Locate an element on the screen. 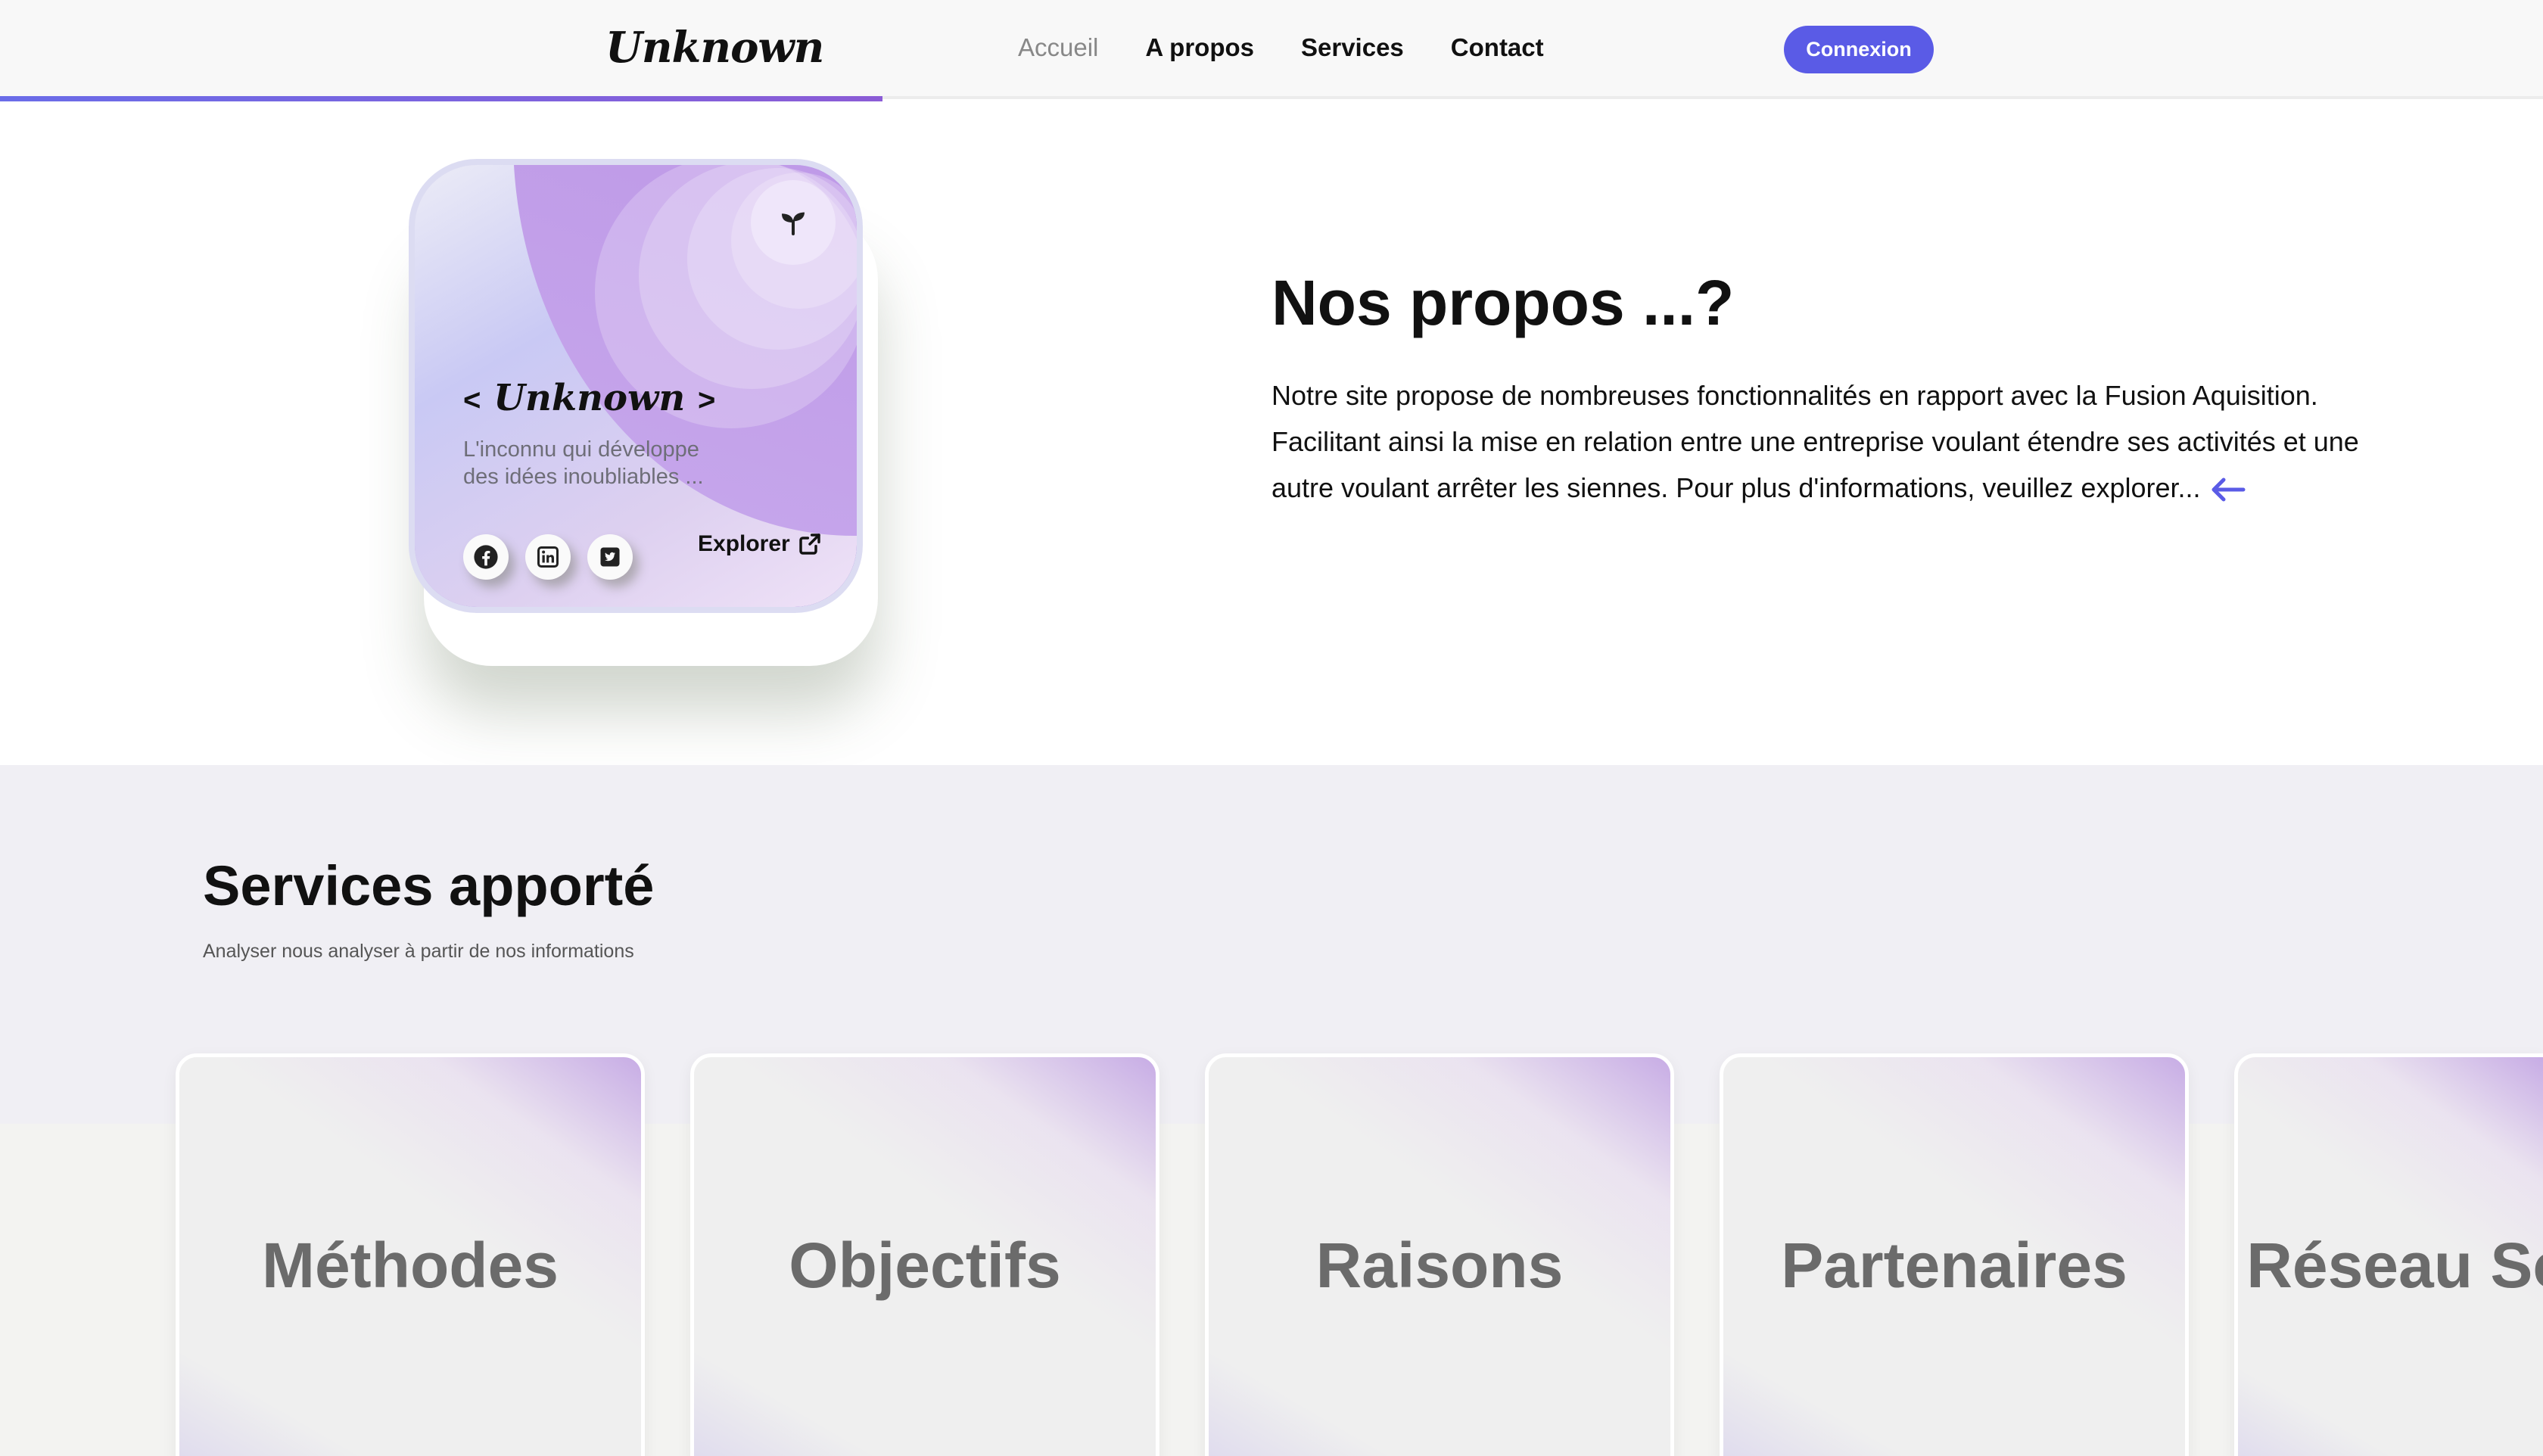  service-card-label: Objectifs is located at coordinates (925, 1265).